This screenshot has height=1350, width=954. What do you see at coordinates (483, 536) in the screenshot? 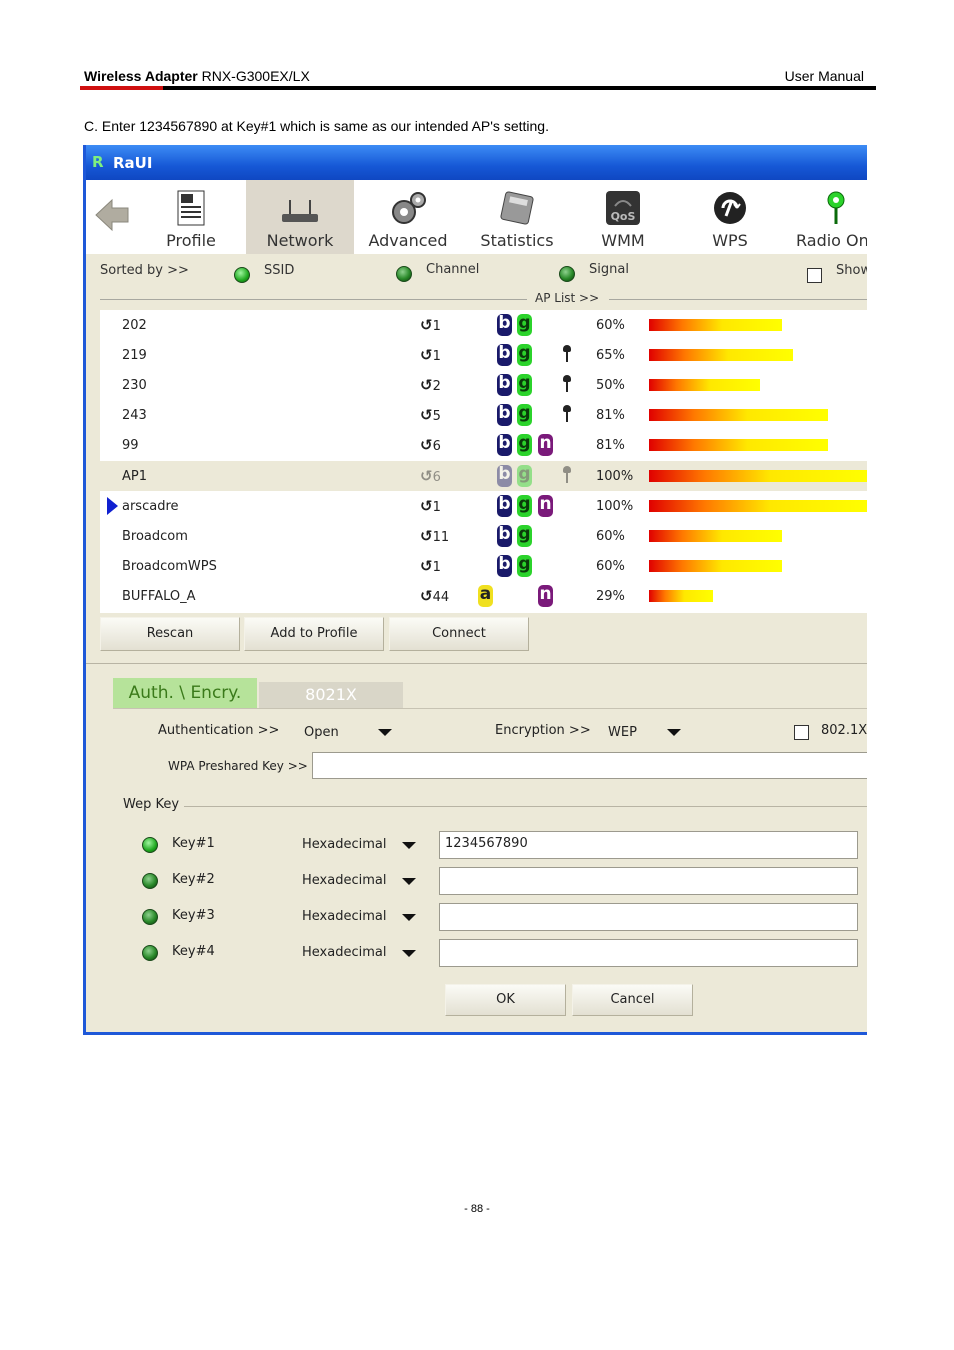
I see `ap-row: Broadcom ↺11 b g 60%` at bounding box center [483, 536].